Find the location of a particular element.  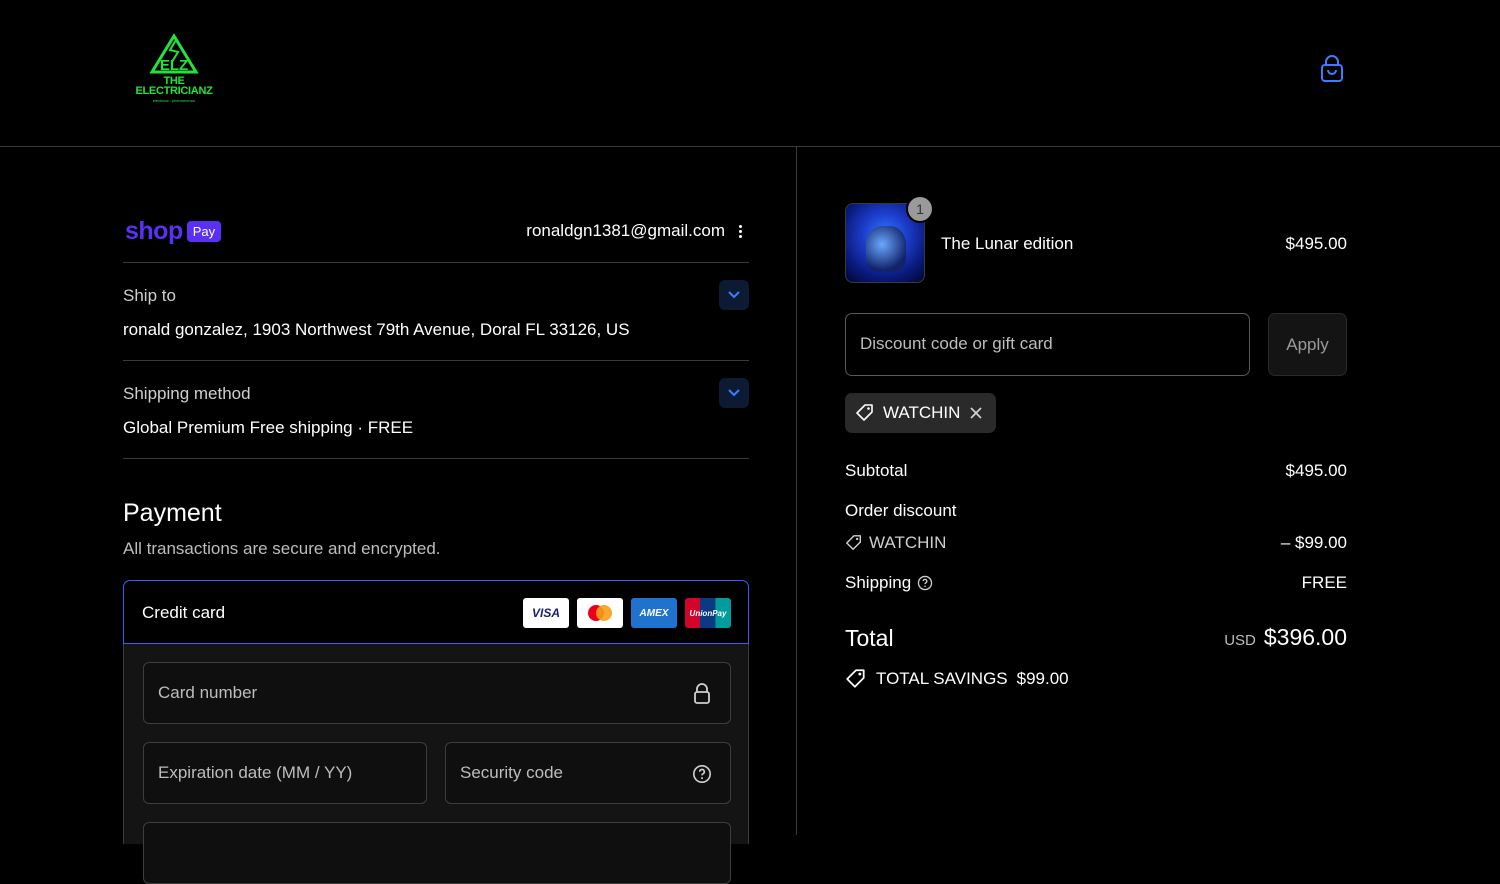

shipping-label: Shipping is located at coordinates (878, 582).